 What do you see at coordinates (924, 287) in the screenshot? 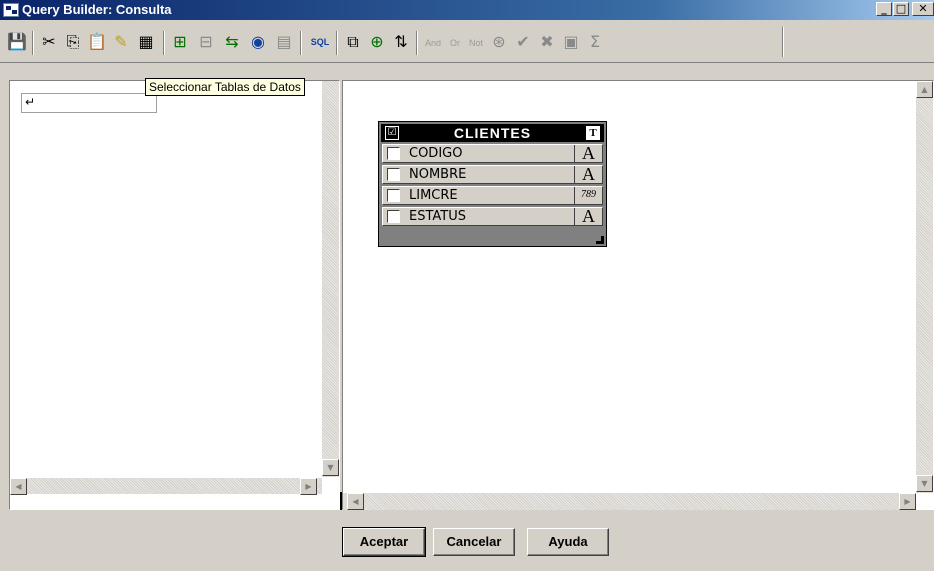
I see `right-vertical-scrollbar: ▲ ▼` at bounding box center [924, 287].